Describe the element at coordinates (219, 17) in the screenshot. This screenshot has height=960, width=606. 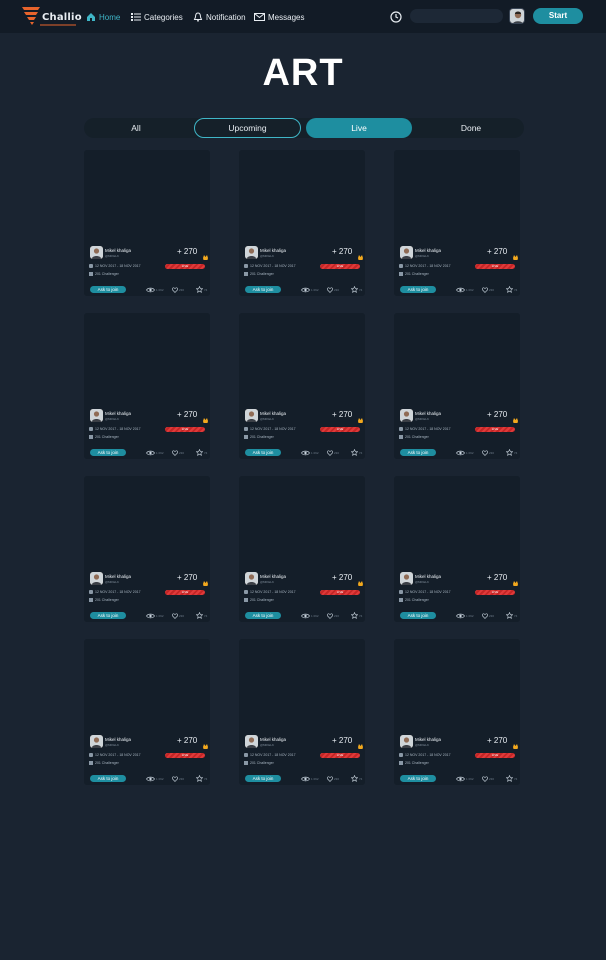
I see `nav-notification: Notification` at that location.